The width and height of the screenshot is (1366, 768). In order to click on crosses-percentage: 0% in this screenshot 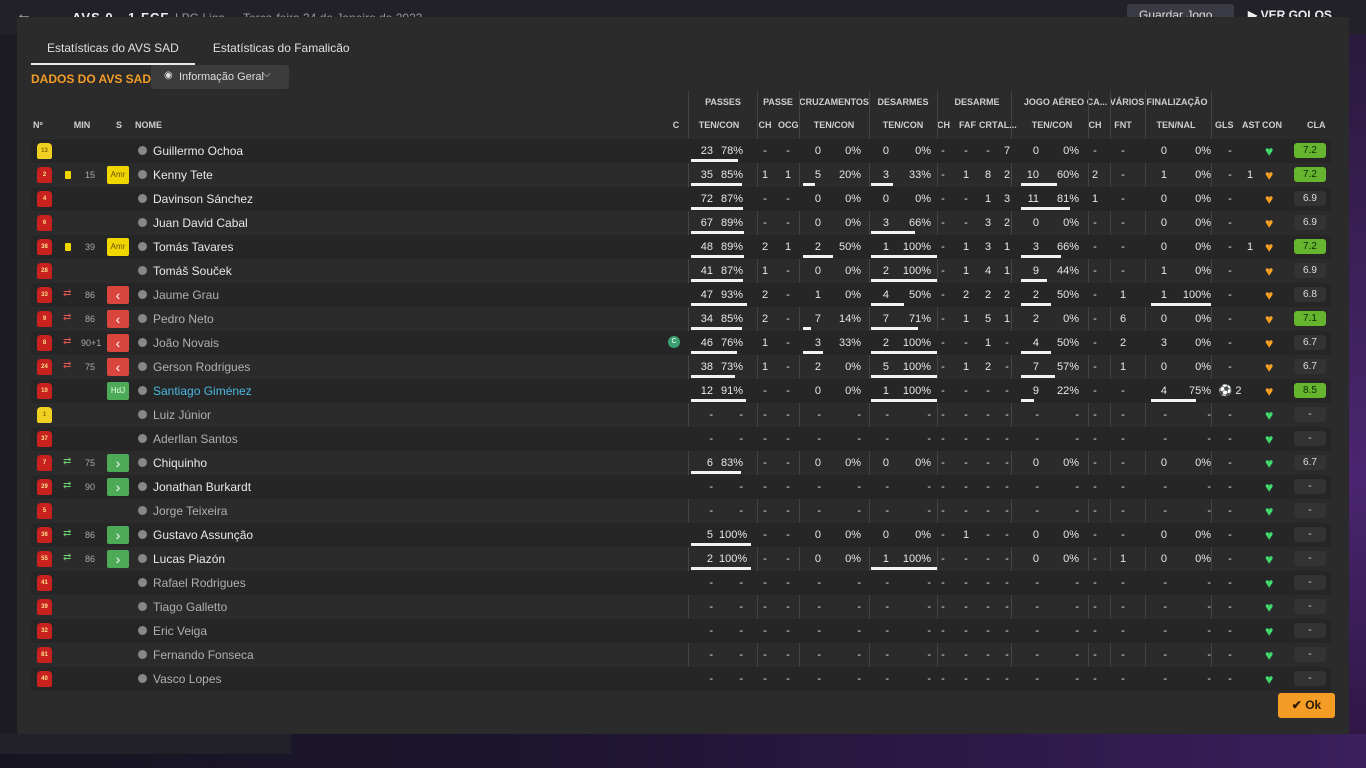, I will do `click(853, 559)`.